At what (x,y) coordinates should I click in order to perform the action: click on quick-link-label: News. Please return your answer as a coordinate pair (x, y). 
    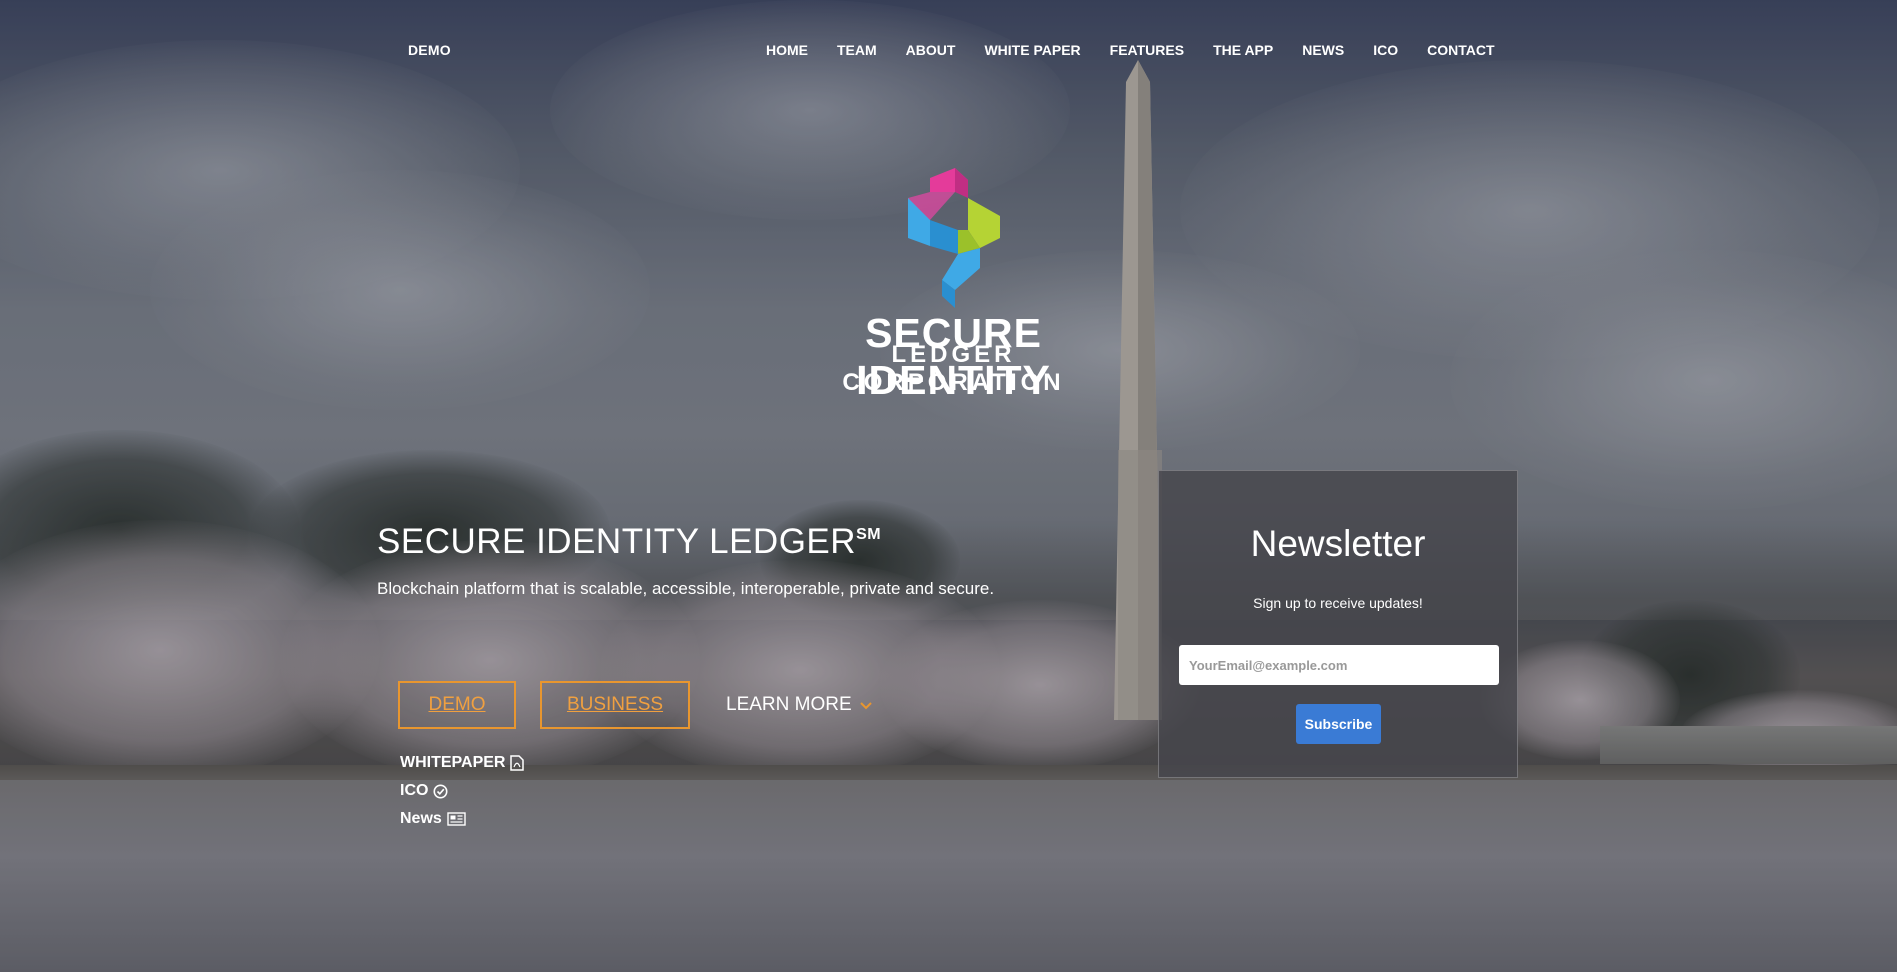
    Looking at the image, I should click on (421, 818).